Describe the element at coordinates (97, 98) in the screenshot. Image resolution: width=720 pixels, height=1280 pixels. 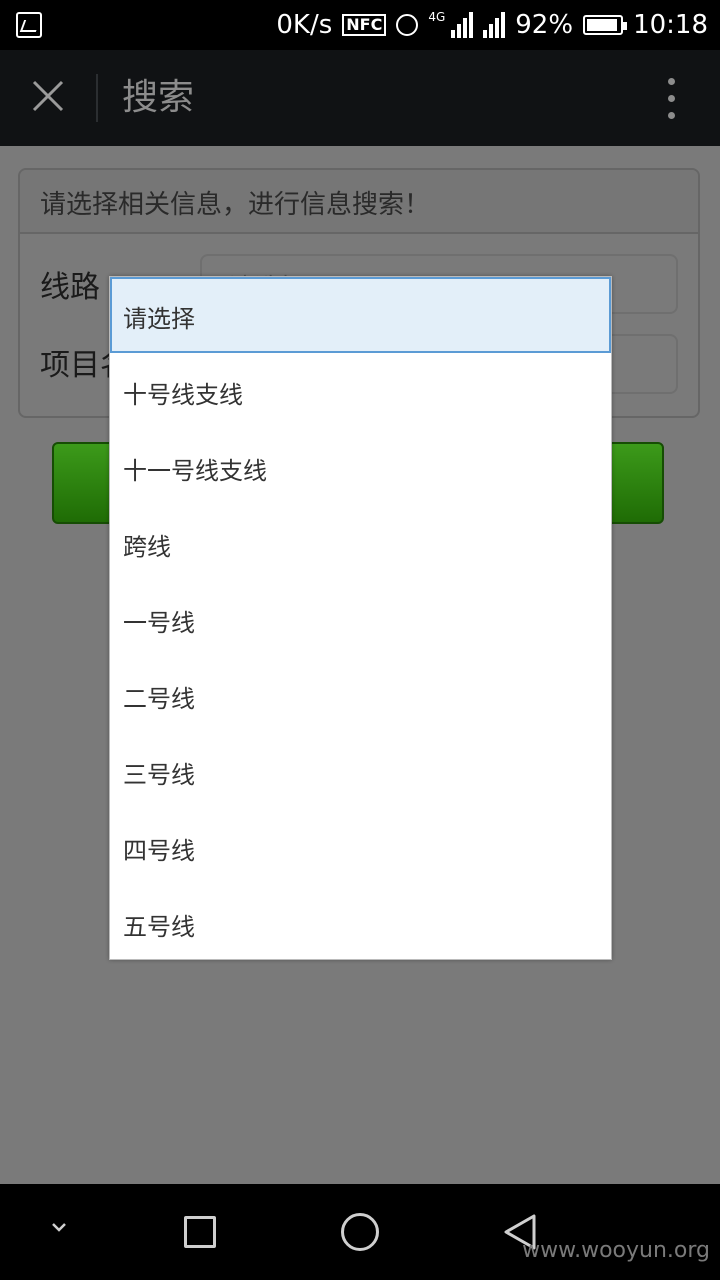
I see `header-divider` at that location.